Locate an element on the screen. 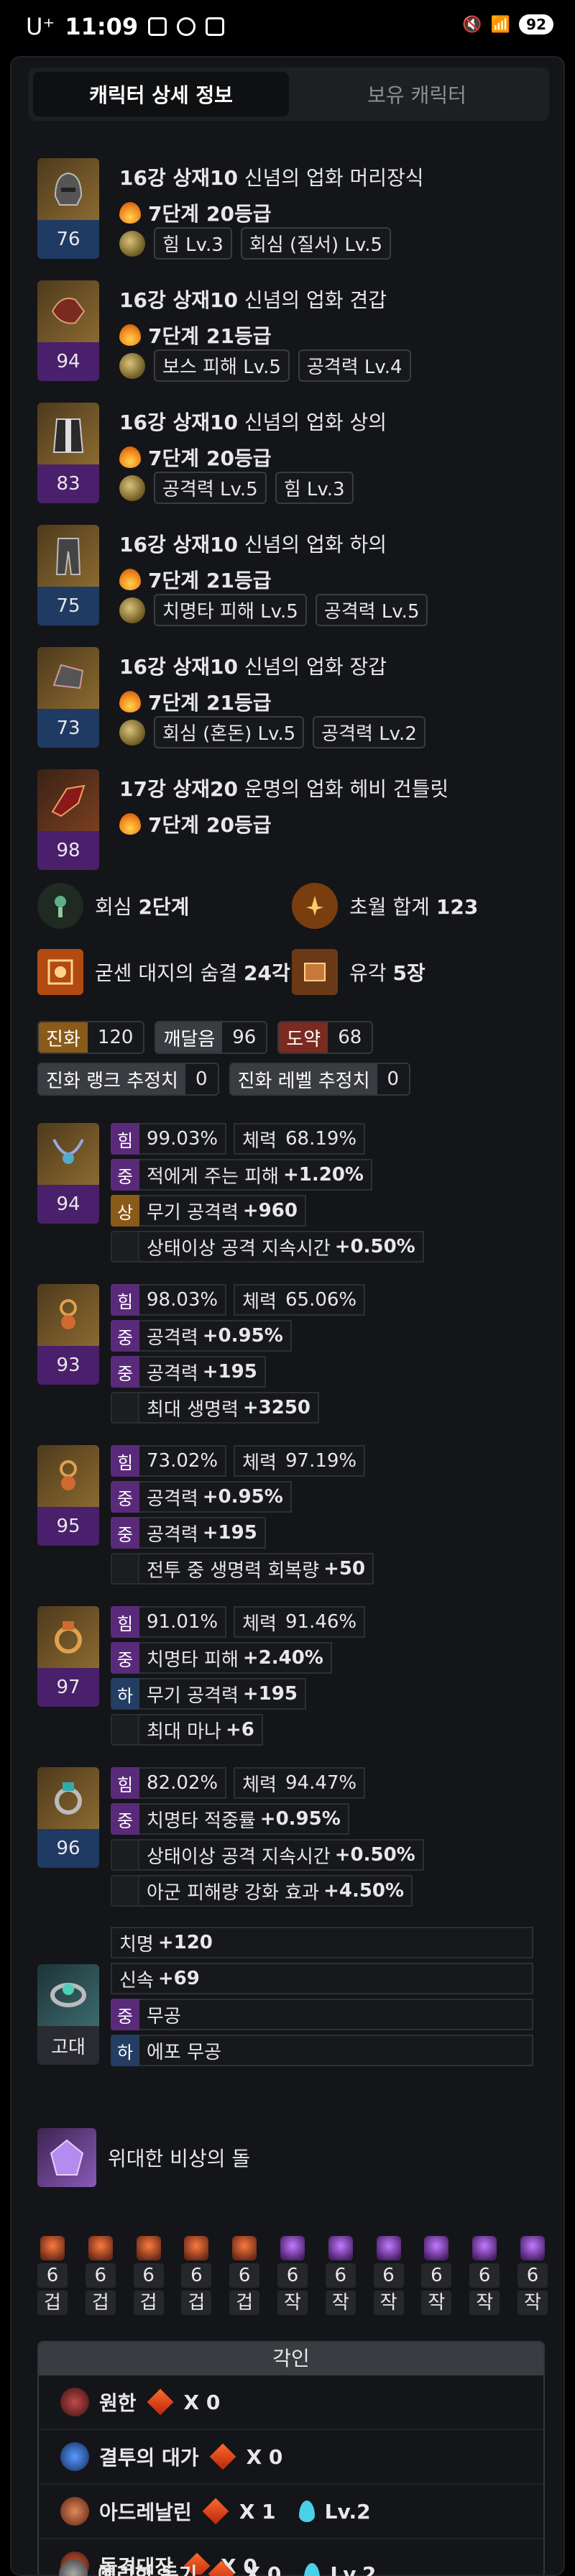 This screenshot has width=575, height=2576. engraving-row: 결투의 대가 X 0 is located at coordinates (291, 2457).